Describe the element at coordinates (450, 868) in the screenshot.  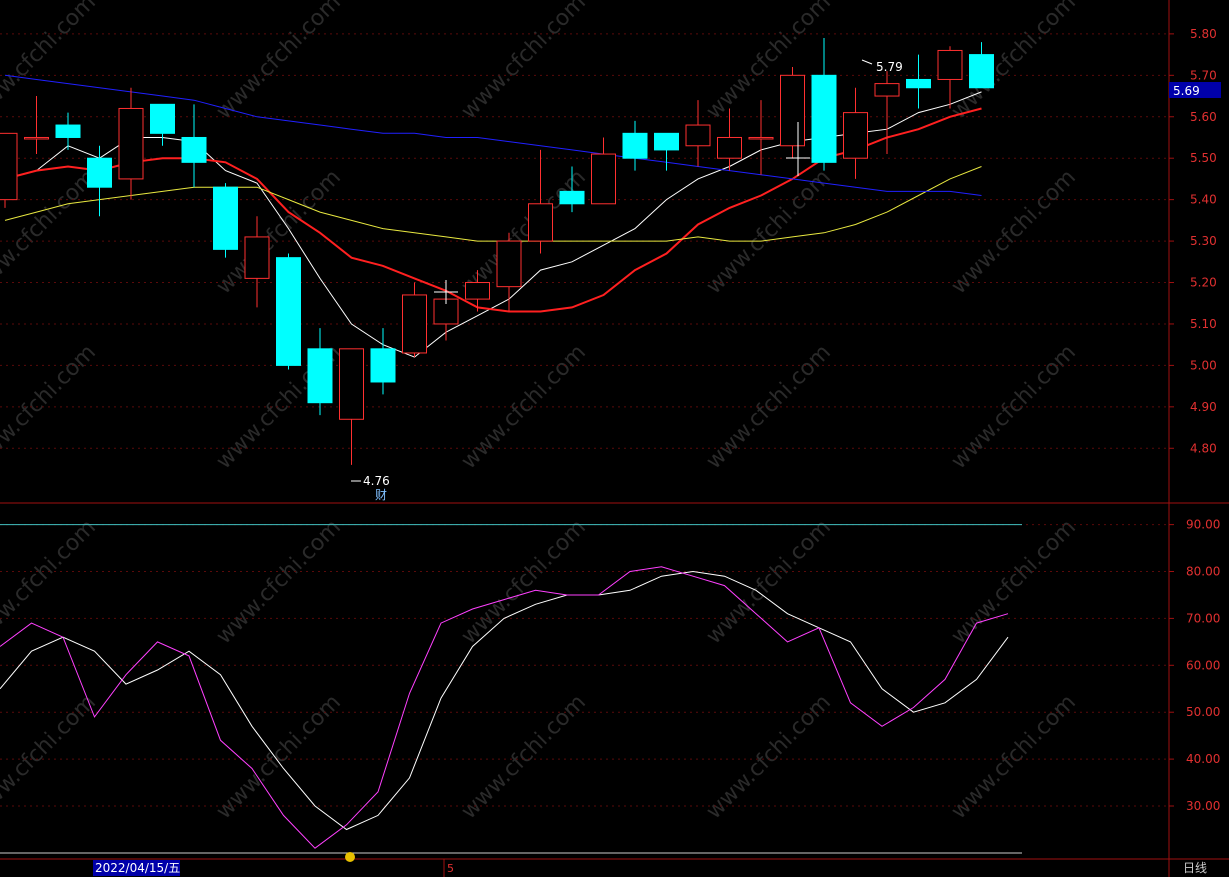
I see `axis-marker: 5` at that location.